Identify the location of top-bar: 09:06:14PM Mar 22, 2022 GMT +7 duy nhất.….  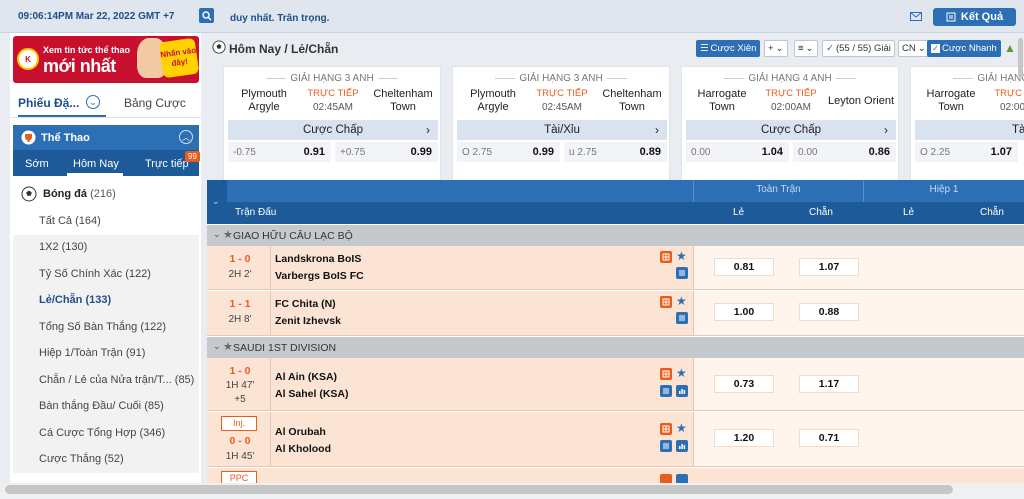
(512, 16).